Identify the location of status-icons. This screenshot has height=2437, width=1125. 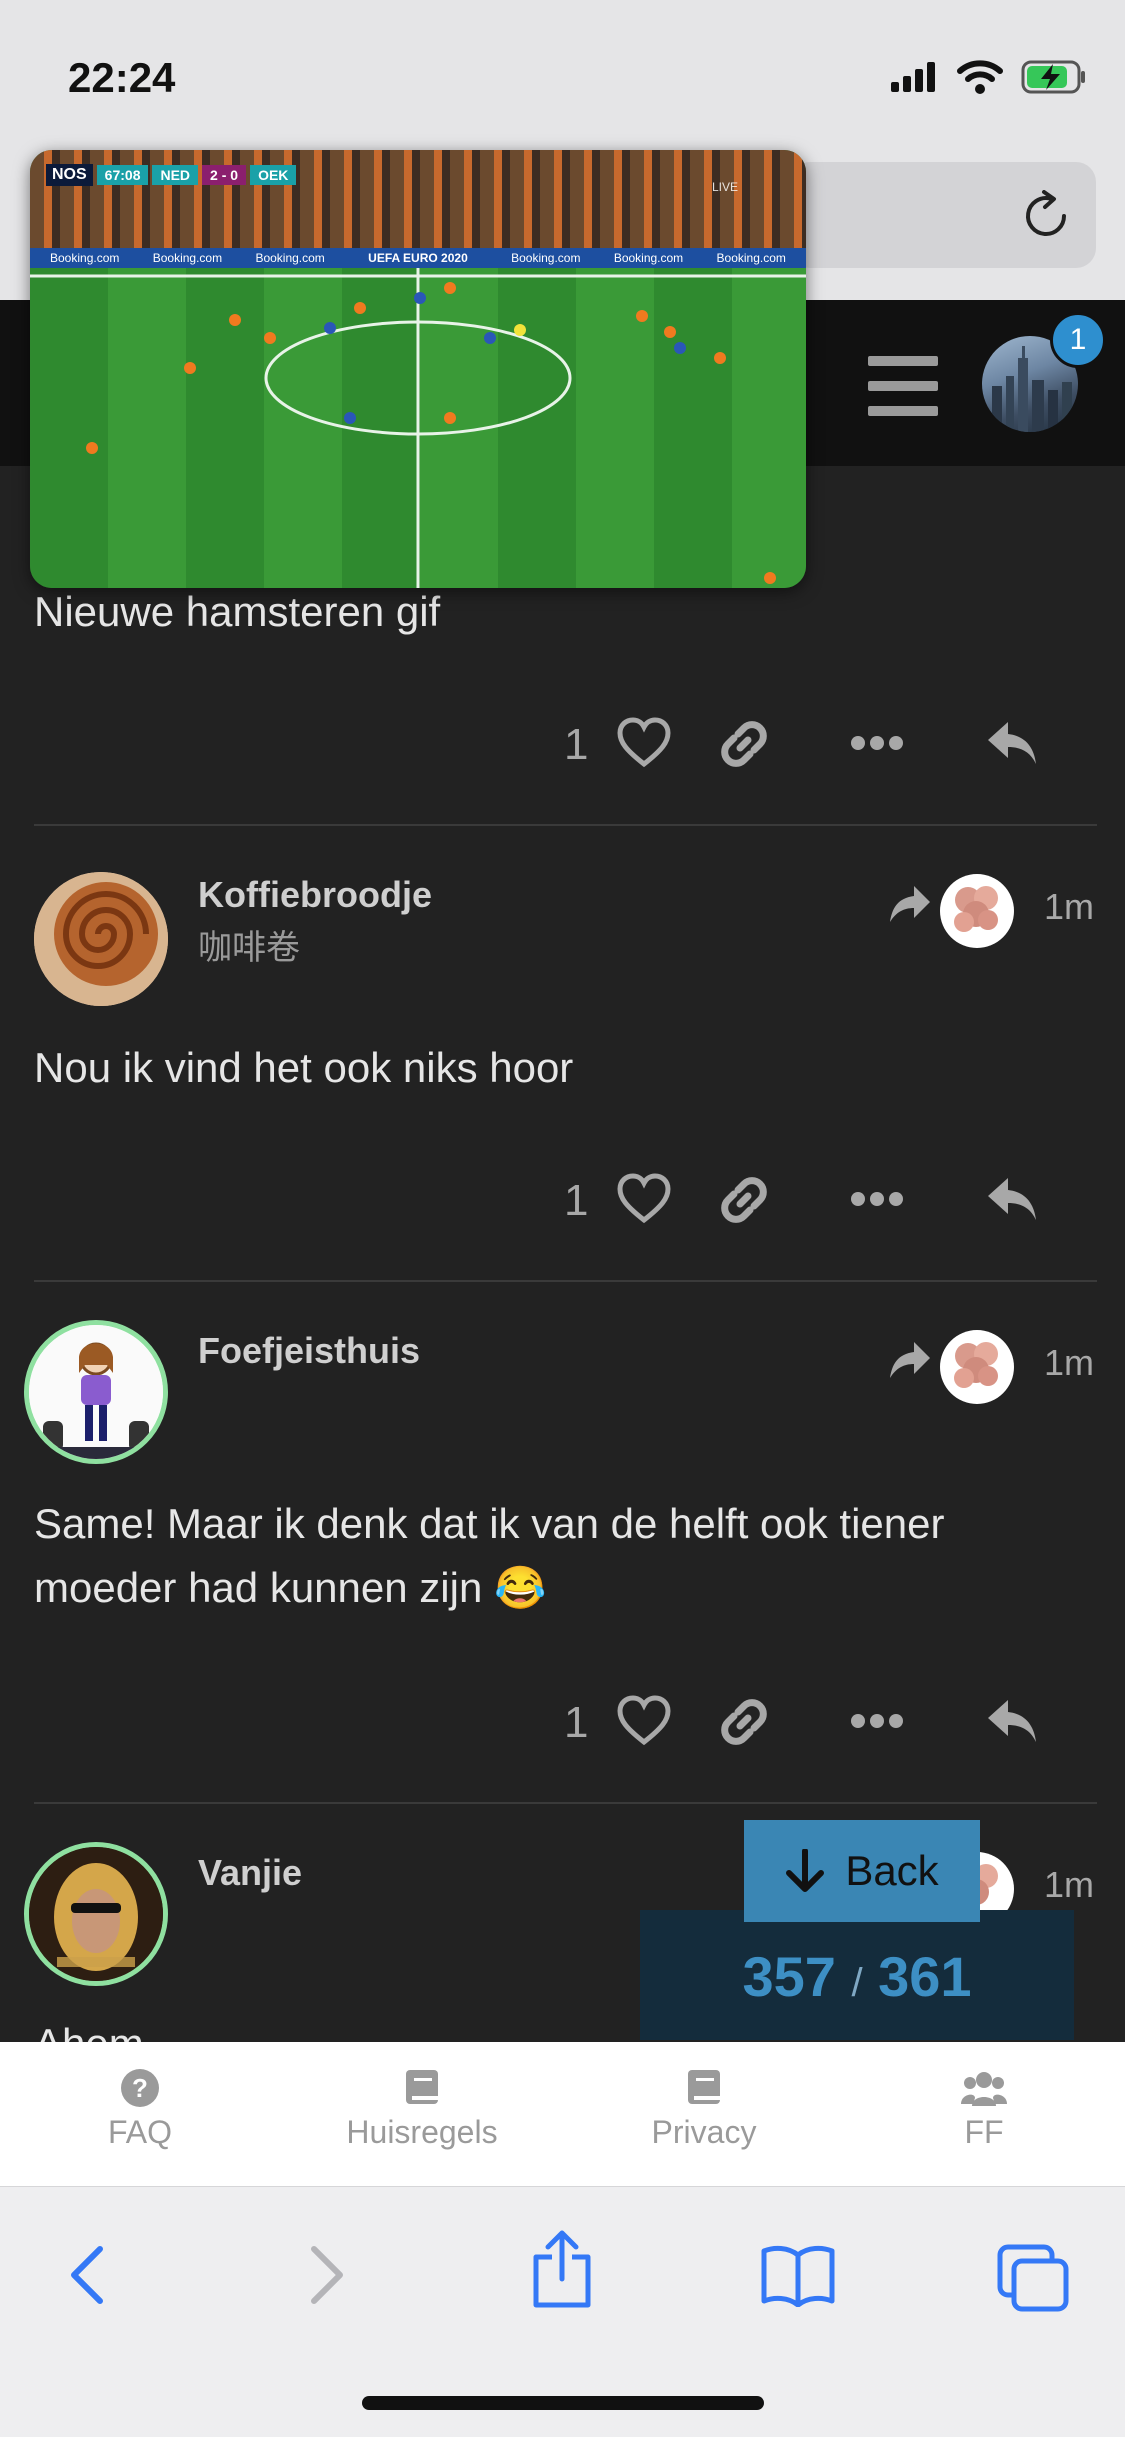
(989, 77).